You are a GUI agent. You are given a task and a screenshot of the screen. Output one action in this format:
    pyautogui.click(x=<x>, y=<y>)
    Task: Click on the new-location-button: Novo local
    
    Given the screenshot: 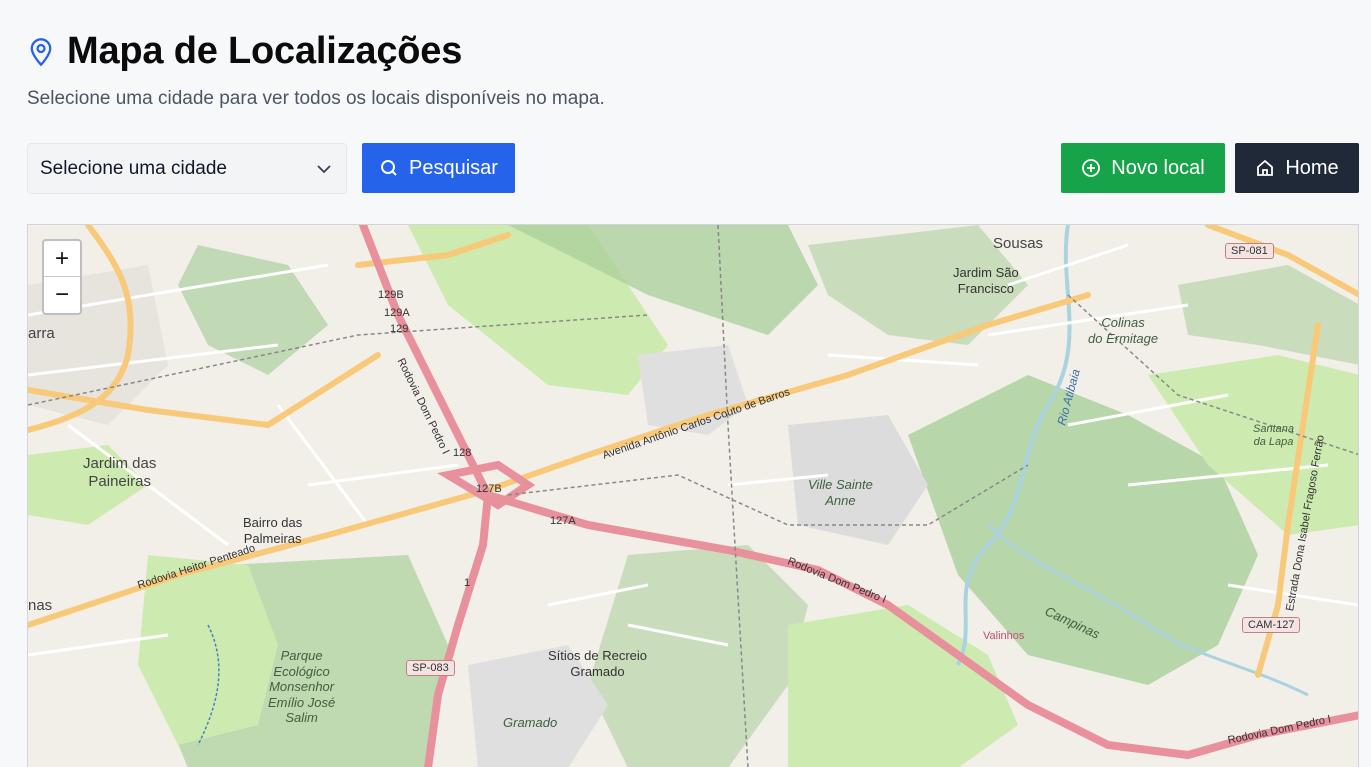 What is the action you would take?
    pyautogui.click(x=1143, y=168)
    